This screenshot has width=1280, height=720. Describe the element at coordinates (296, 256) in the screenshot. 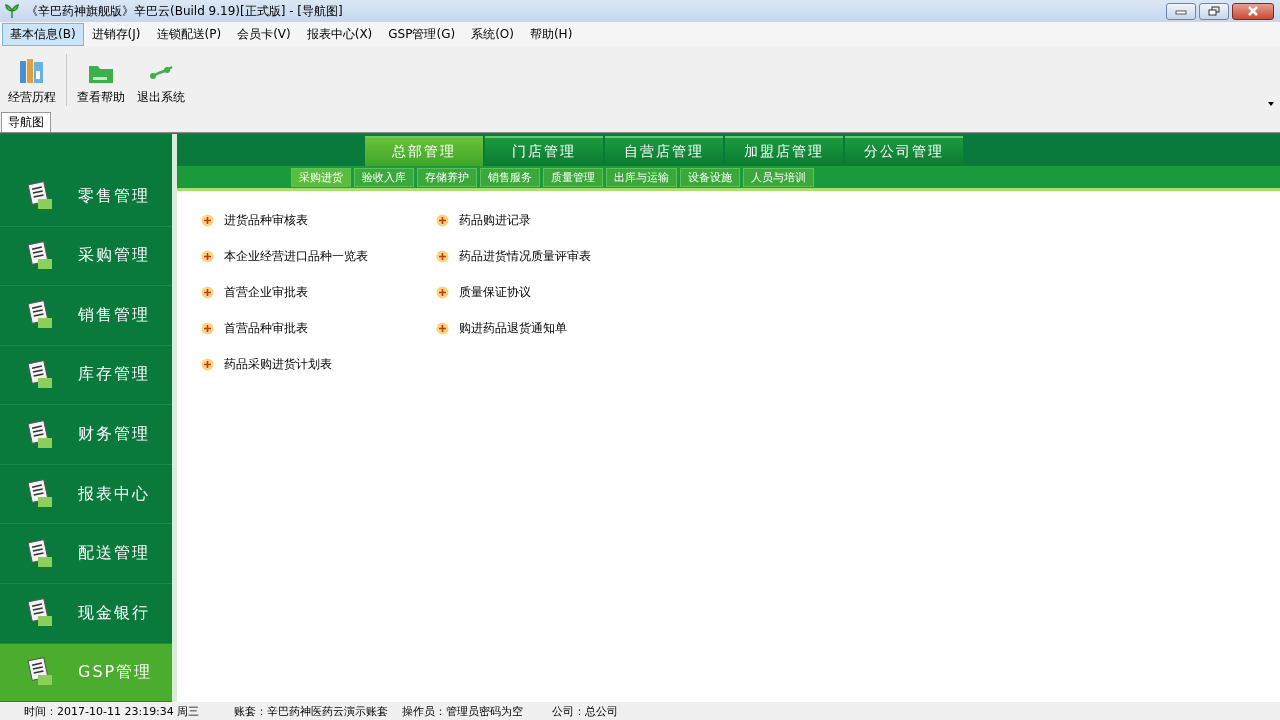

I see `report-link: 本企业经营进口品种一览表` at that location.